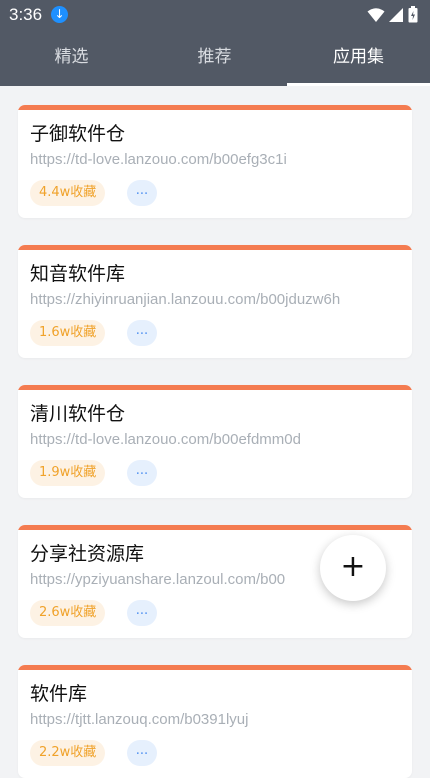 This screenshot has width=430, height=778. I want to click on favorites-badge: 1.6w收藏, so click(68, 333).